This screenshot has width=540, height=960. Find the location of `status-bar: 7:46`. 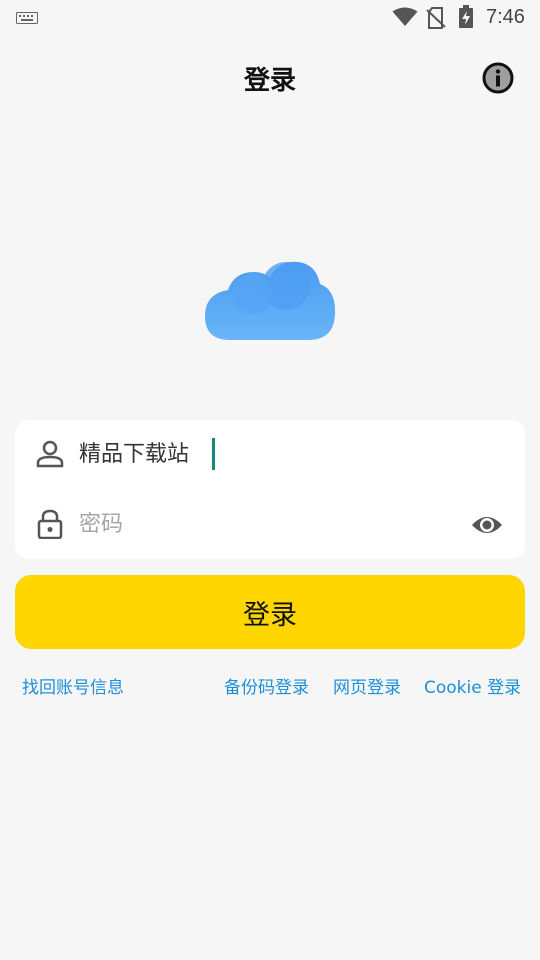

status-bar: 7:46 is located at coordinates (270, 18).